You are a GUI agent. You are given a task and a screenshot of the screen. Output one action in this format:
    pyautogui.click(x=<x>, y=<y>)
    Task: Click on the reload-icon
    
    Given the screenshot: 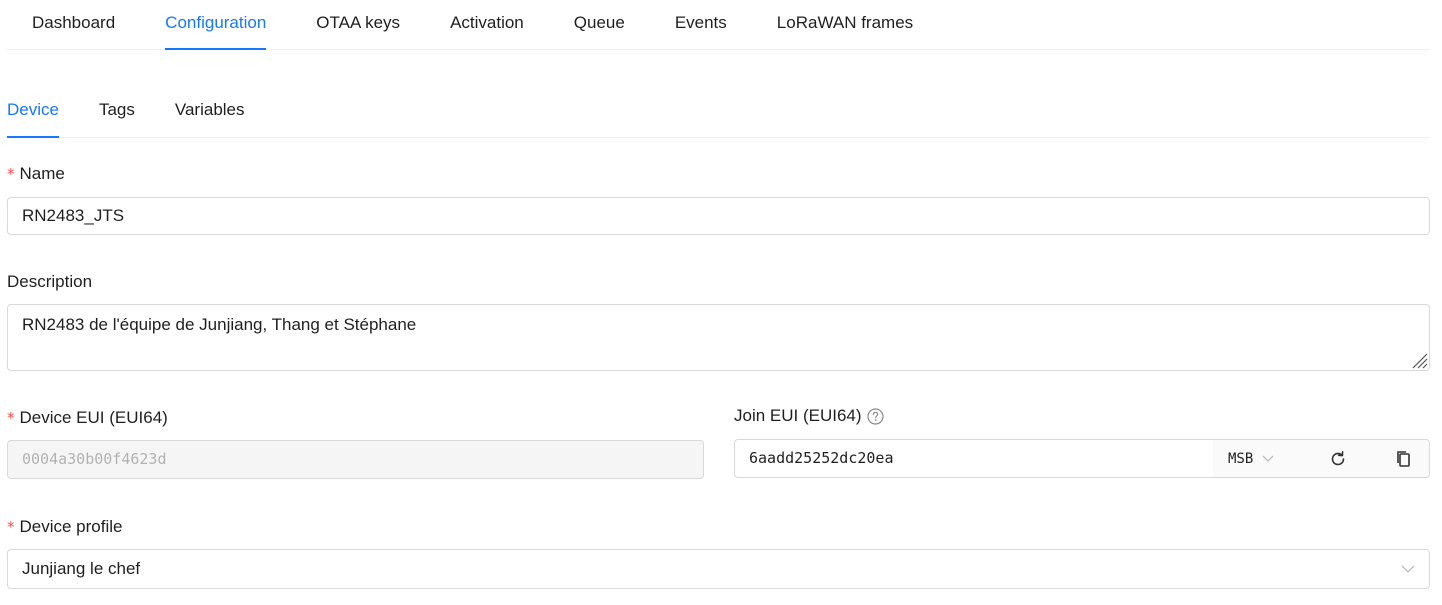 What is the action you would take?
    pyautogui.click(x=1338, y=457)
    